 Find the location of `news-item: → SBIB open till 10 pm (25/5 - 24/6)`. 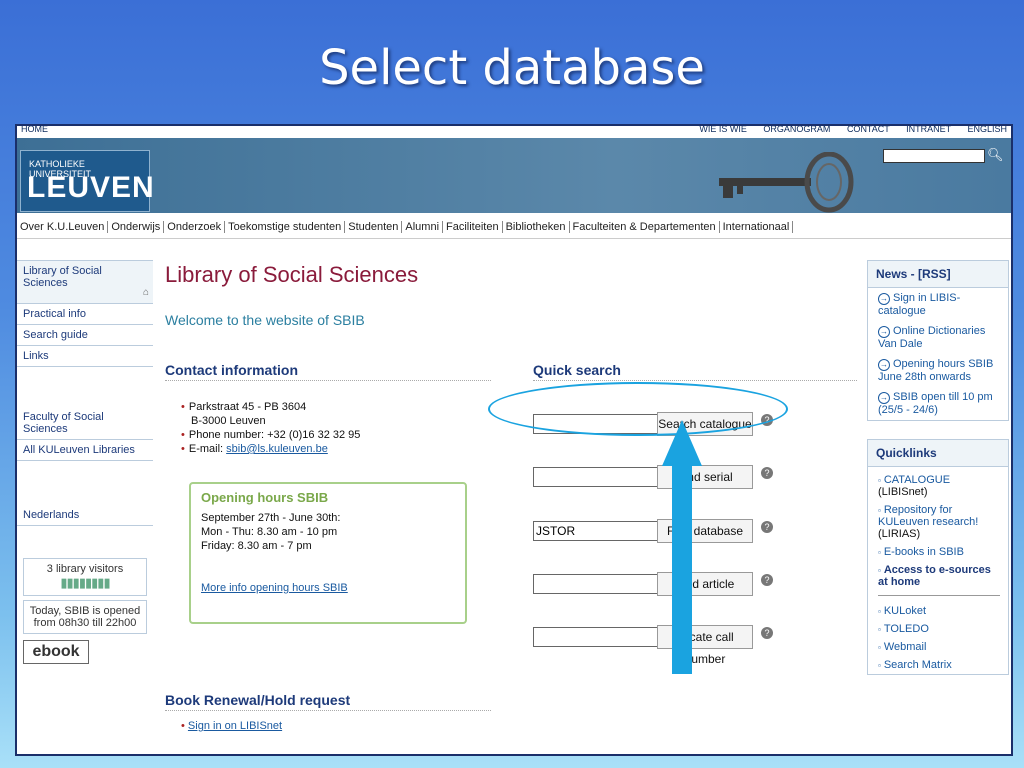

news-item: → SBIB open till 10 pm (25/5 - 24/6) is located at coordinates (938, 403).